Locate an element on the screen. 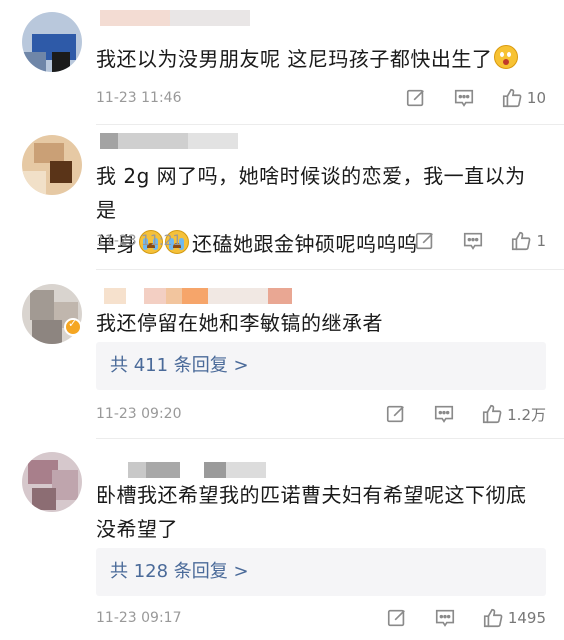 Image resolution: width=564 pixels, height=640 pixels. comment-text: 我还以为没男朋友呢 这尼玛孩子都快出生了 is located at coordinates (321, 59).